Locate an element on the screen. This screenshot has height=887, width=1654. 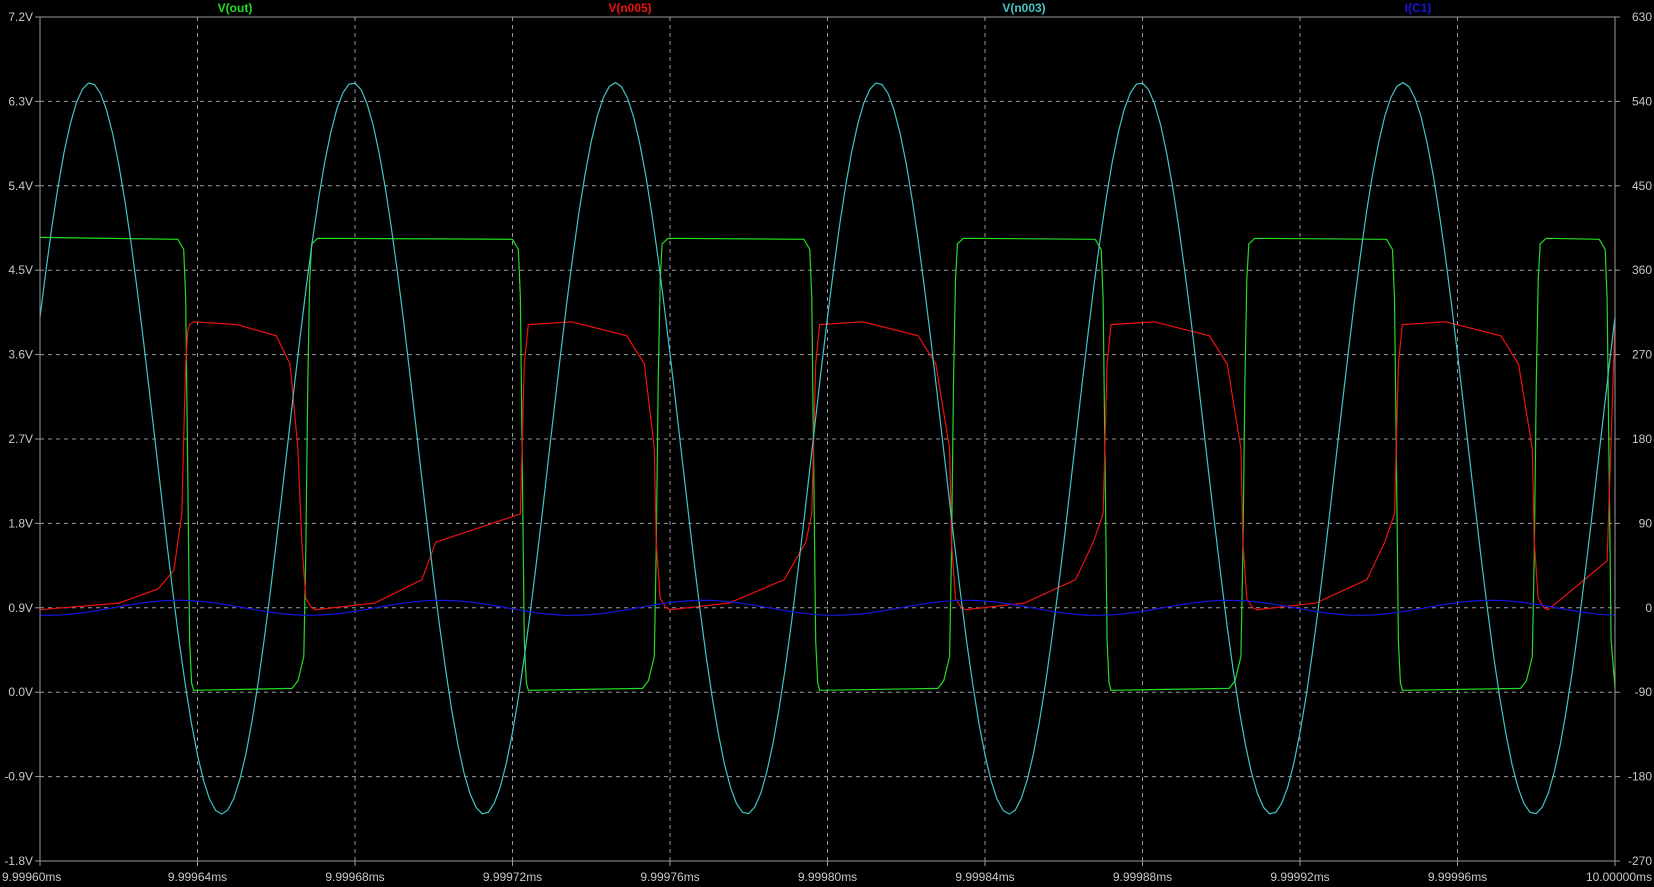
y-right-tick-label: 90 is located at coordinates (1646, 523).